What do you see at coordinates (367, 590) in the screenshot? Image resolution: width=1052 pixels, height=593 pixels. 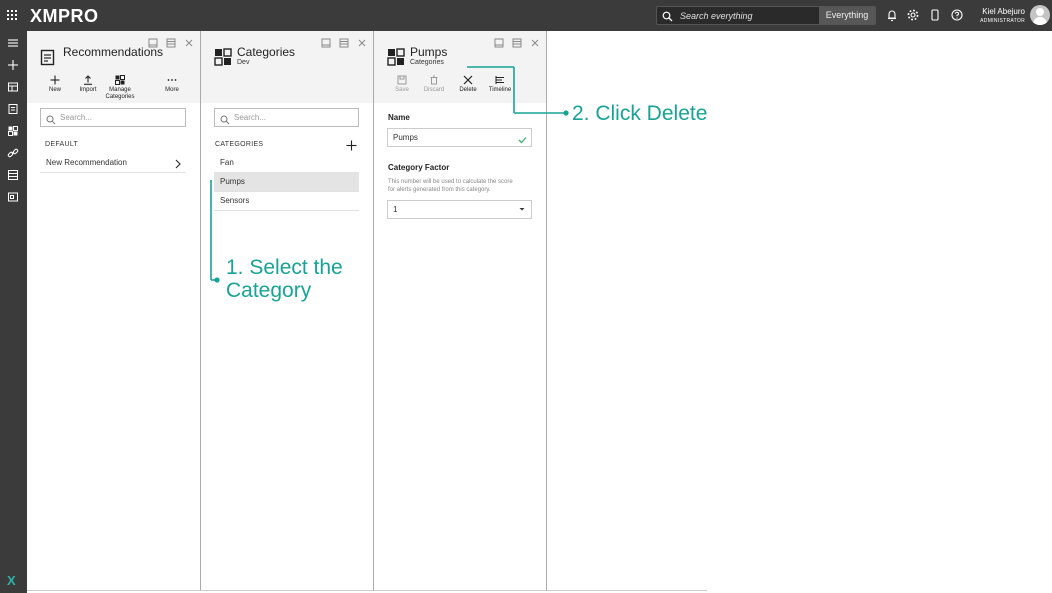 I see `divider` at bounding box center [367, 590].